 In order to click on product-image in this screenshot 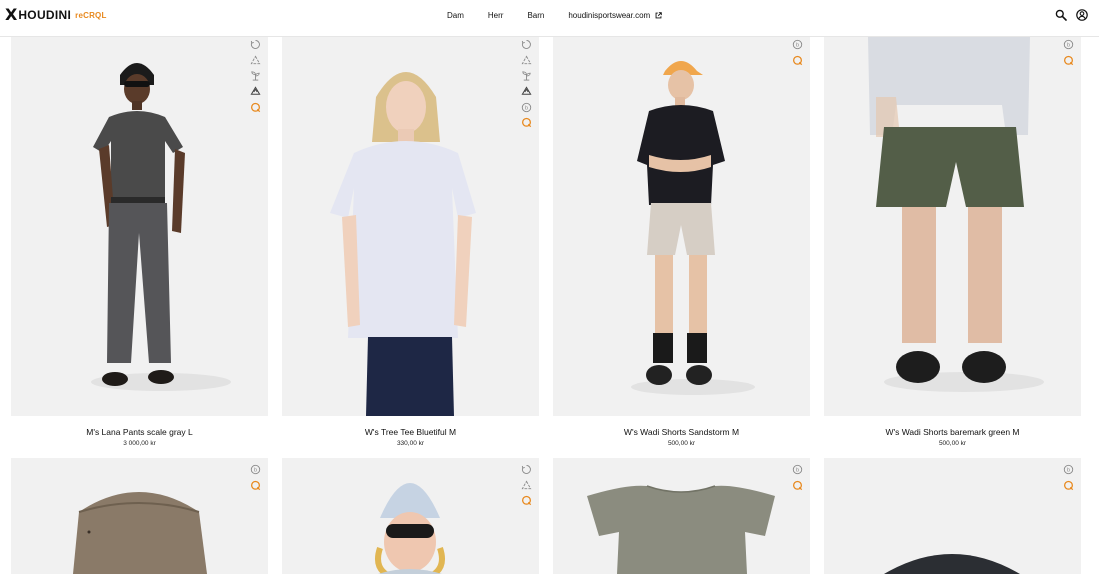, I will do `click(410, 516)`.